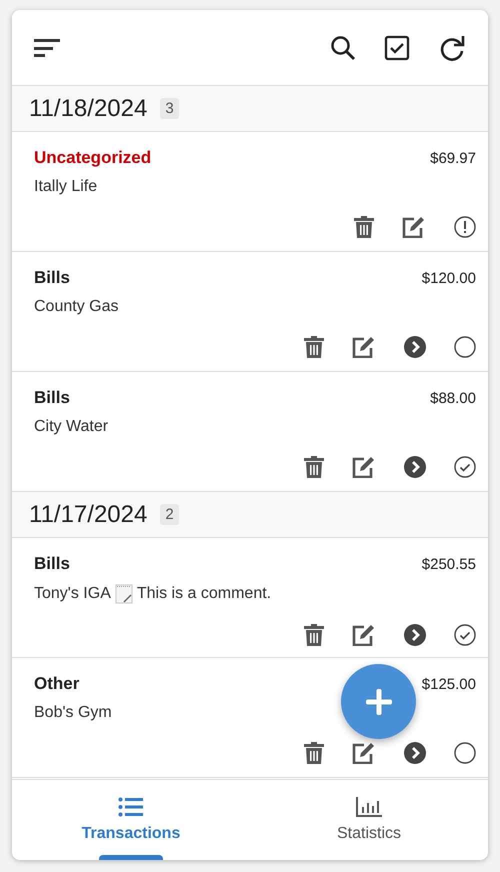 The width and height of the screenshot is (500, 872). What do you see at coordinates (48, 48) in the screenshot?
I see `sort-icon` at bounding box center [48, 48].